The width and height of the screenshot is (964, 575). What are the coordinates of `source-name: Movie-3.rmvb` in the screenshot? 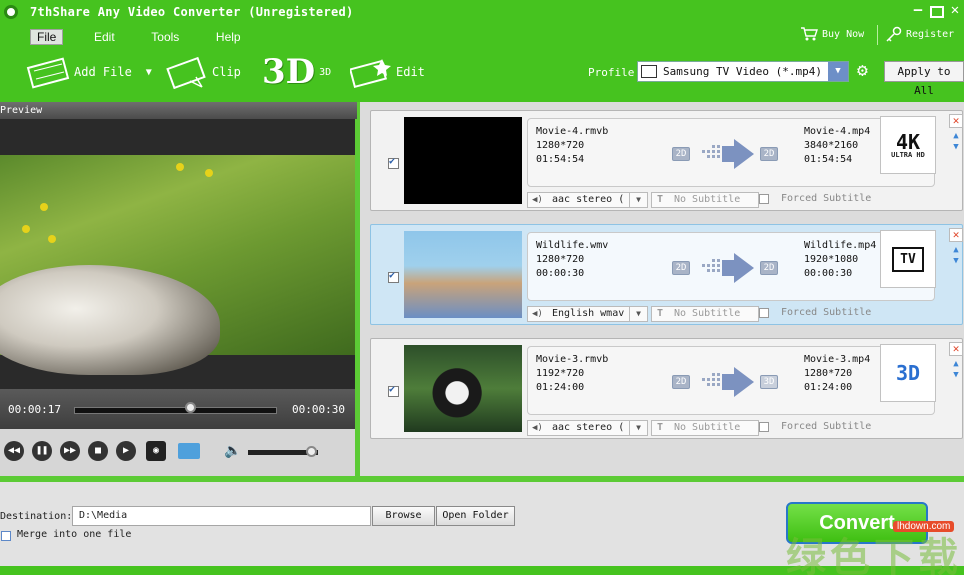 It's located at (572, 359).